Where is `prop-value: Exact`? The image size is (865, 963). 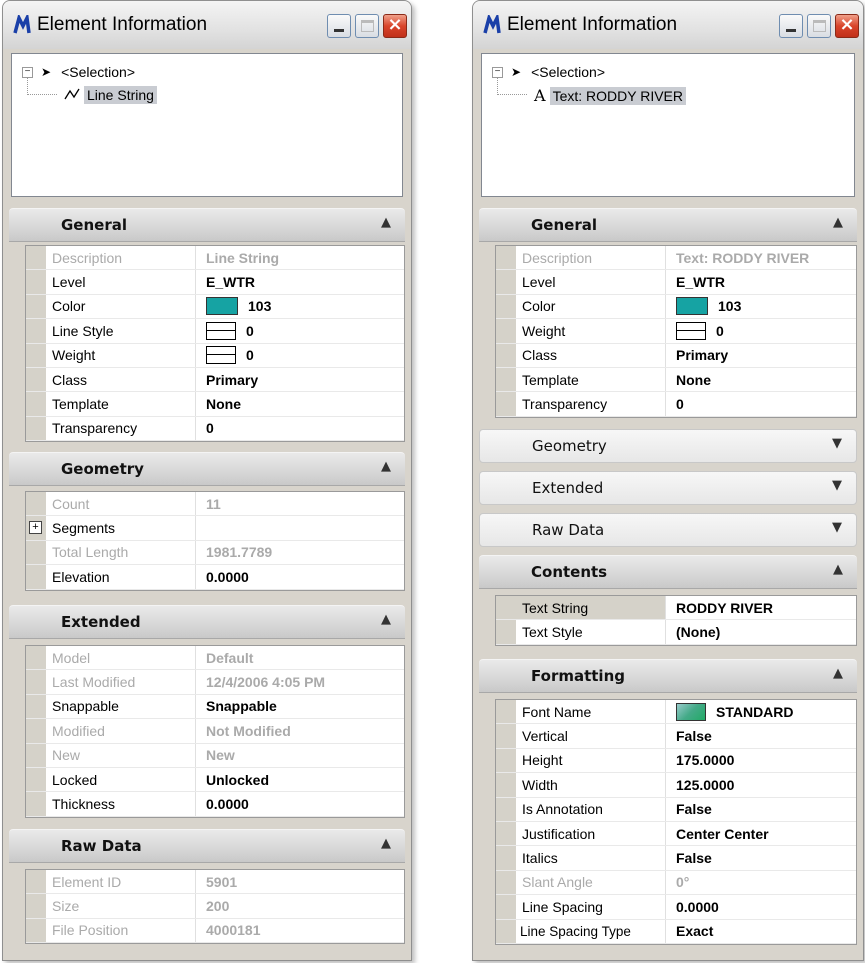
prop-value: Exact is located at coordinates (689, 931).